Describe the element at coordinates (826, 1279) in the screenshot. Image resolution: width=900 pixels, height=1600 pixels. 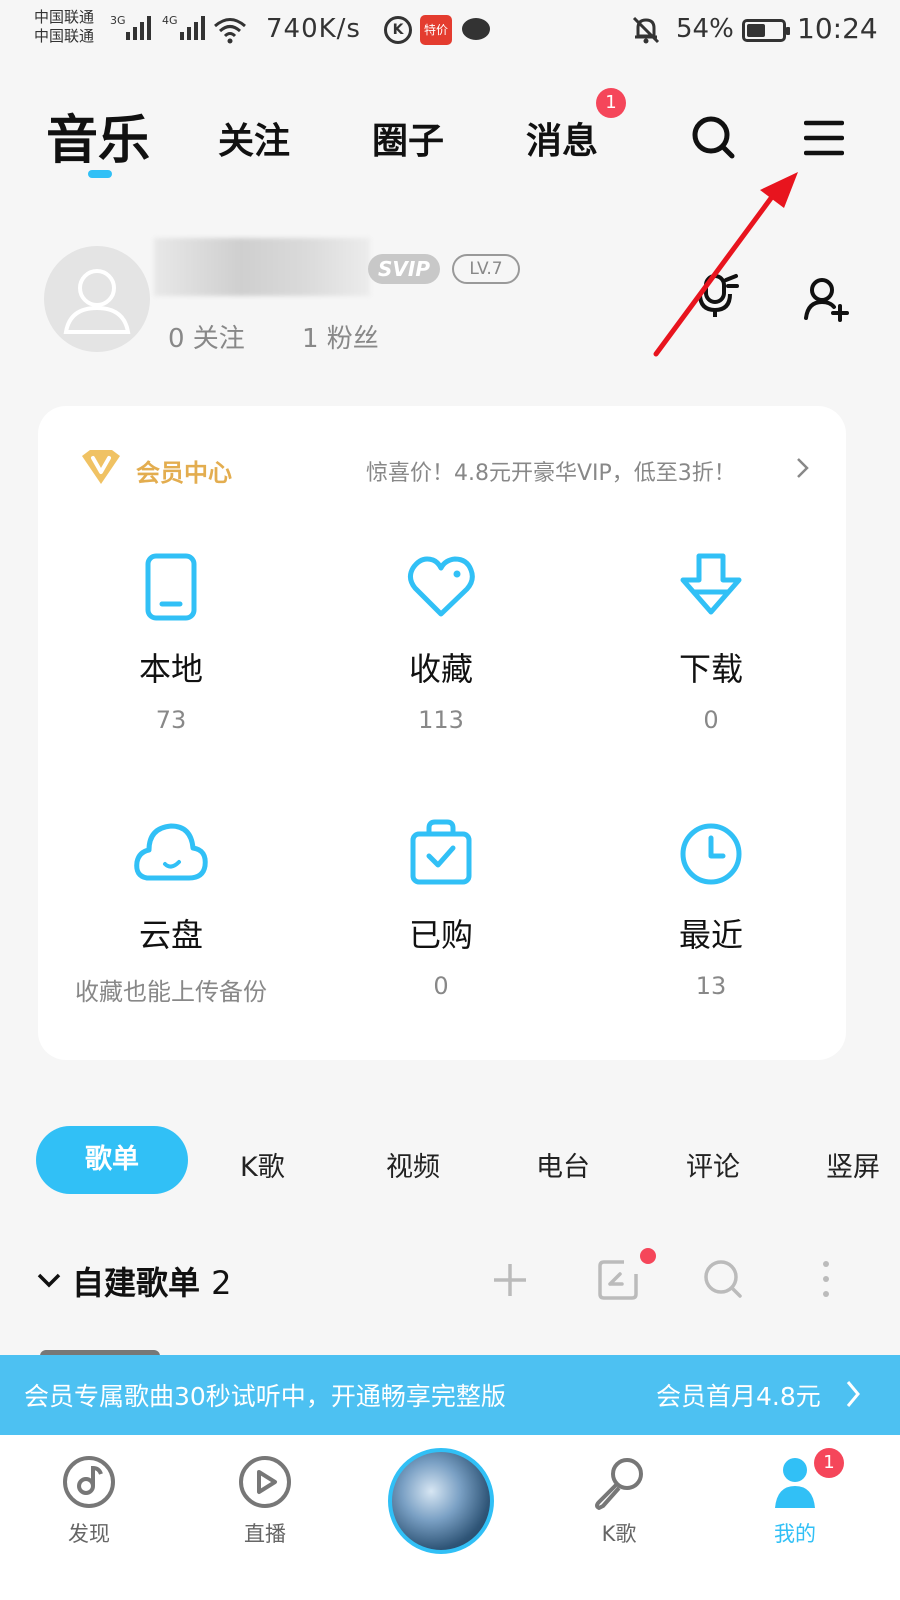
I see `more-options-icon` at that location.